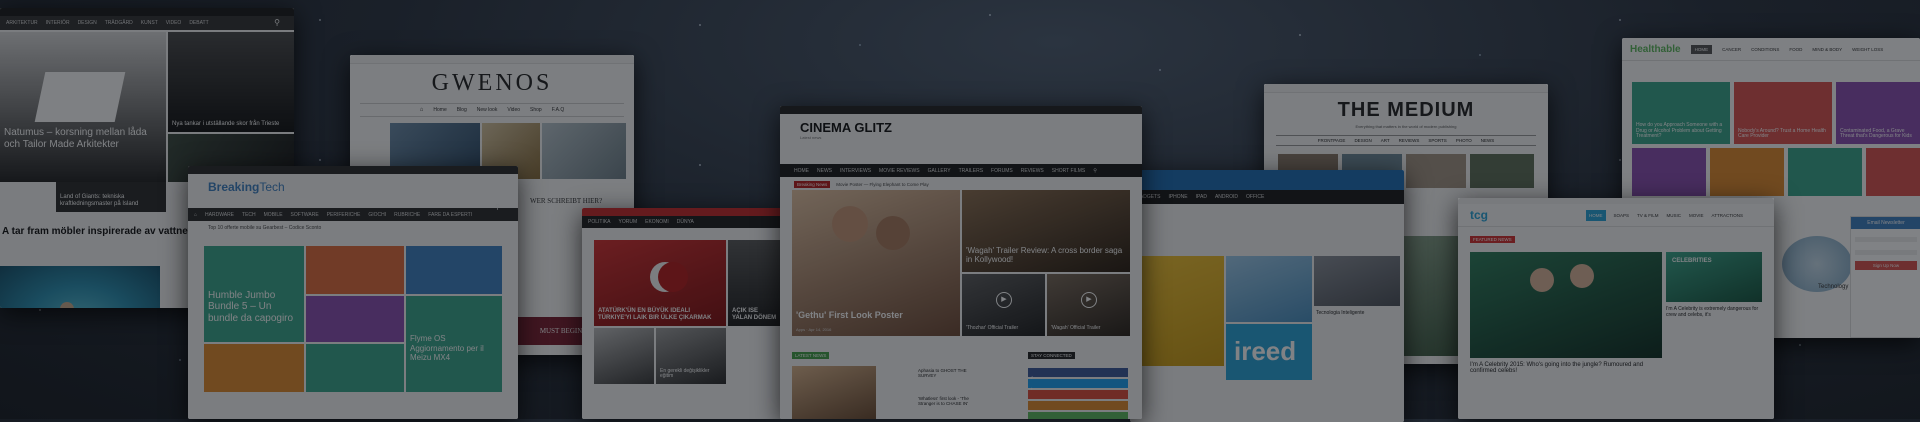  I want to click on nav-item: Android, so click(1226, 197).